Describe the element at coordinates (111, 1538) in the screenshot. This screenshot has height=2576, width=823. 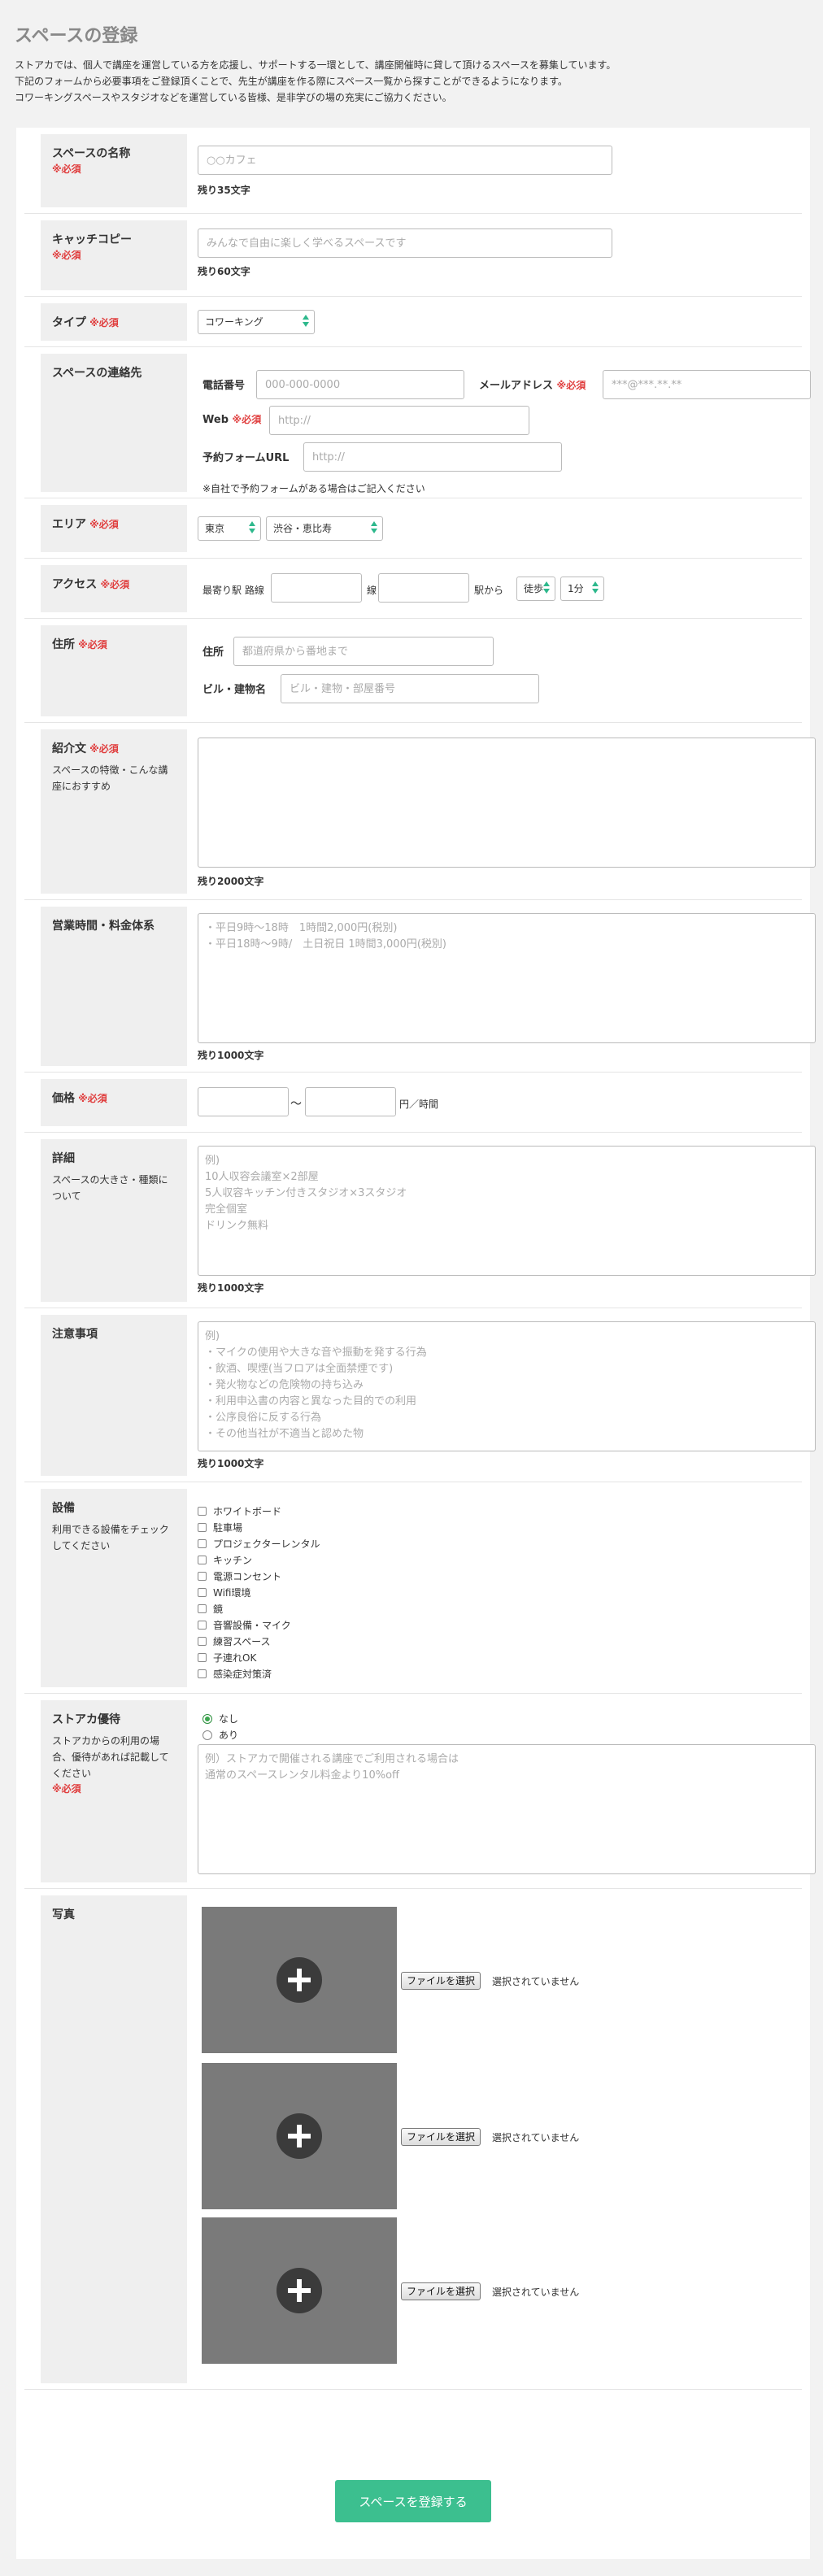
I see `field-description: 利用できる設備をチェックしてください` at that location.